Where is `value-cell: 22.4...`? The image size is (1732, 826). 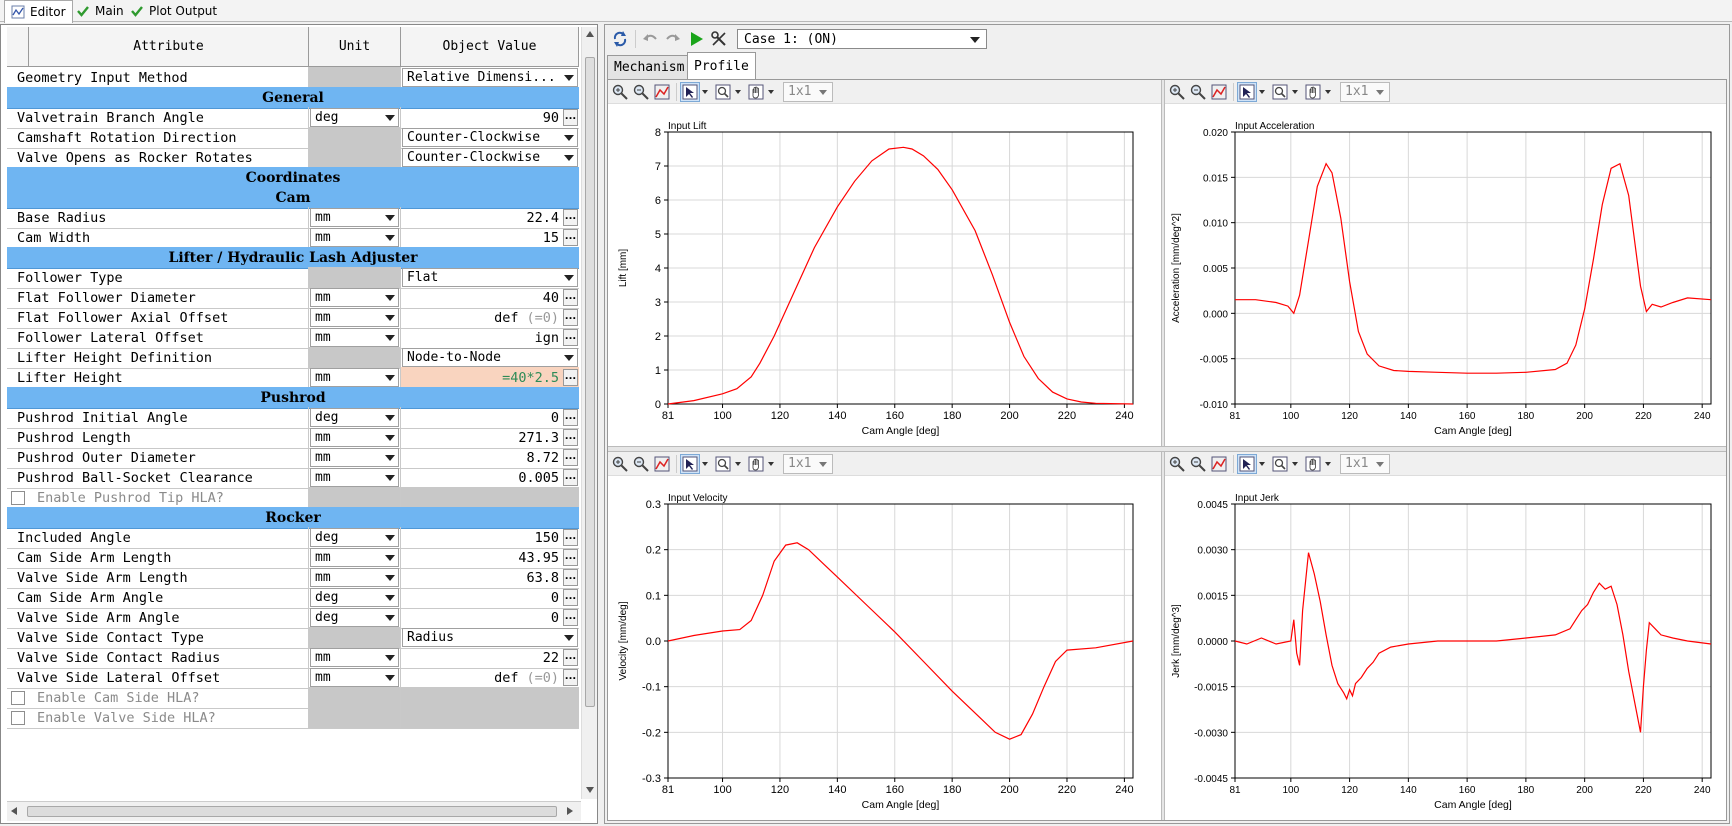
value-cell: 22.4... is located at coordinates (490, 217).